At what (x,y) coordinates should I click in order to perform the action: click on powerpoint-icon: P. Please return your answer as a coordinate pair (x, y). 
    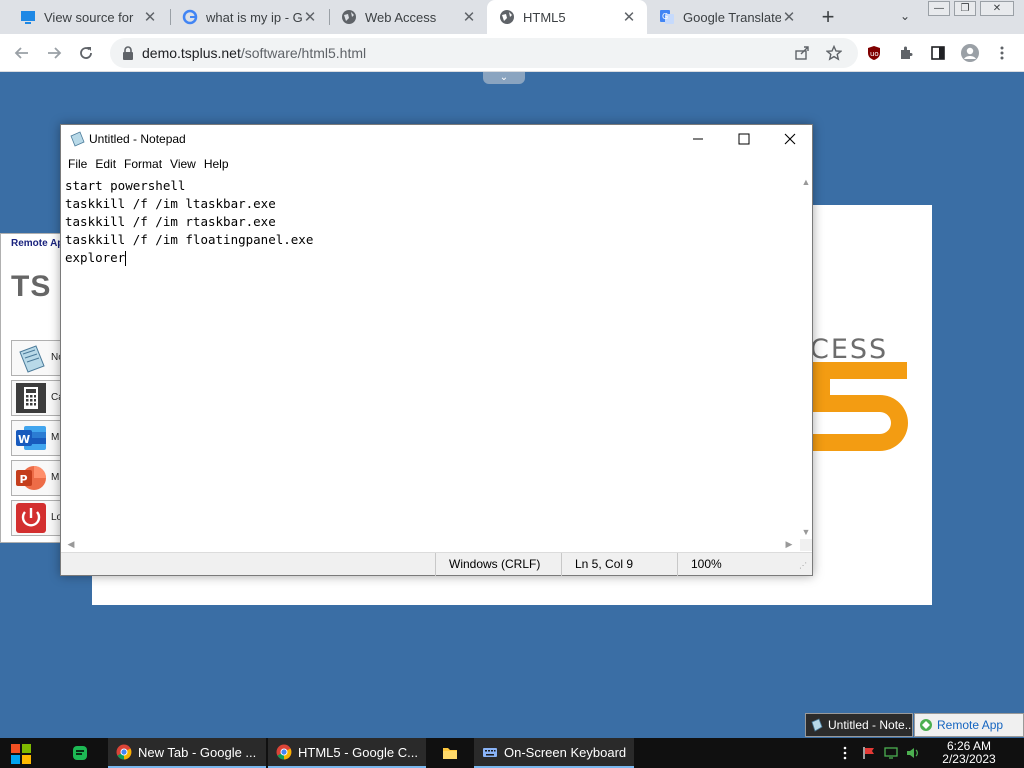
    Looking at the image, I should click on (31, 478).